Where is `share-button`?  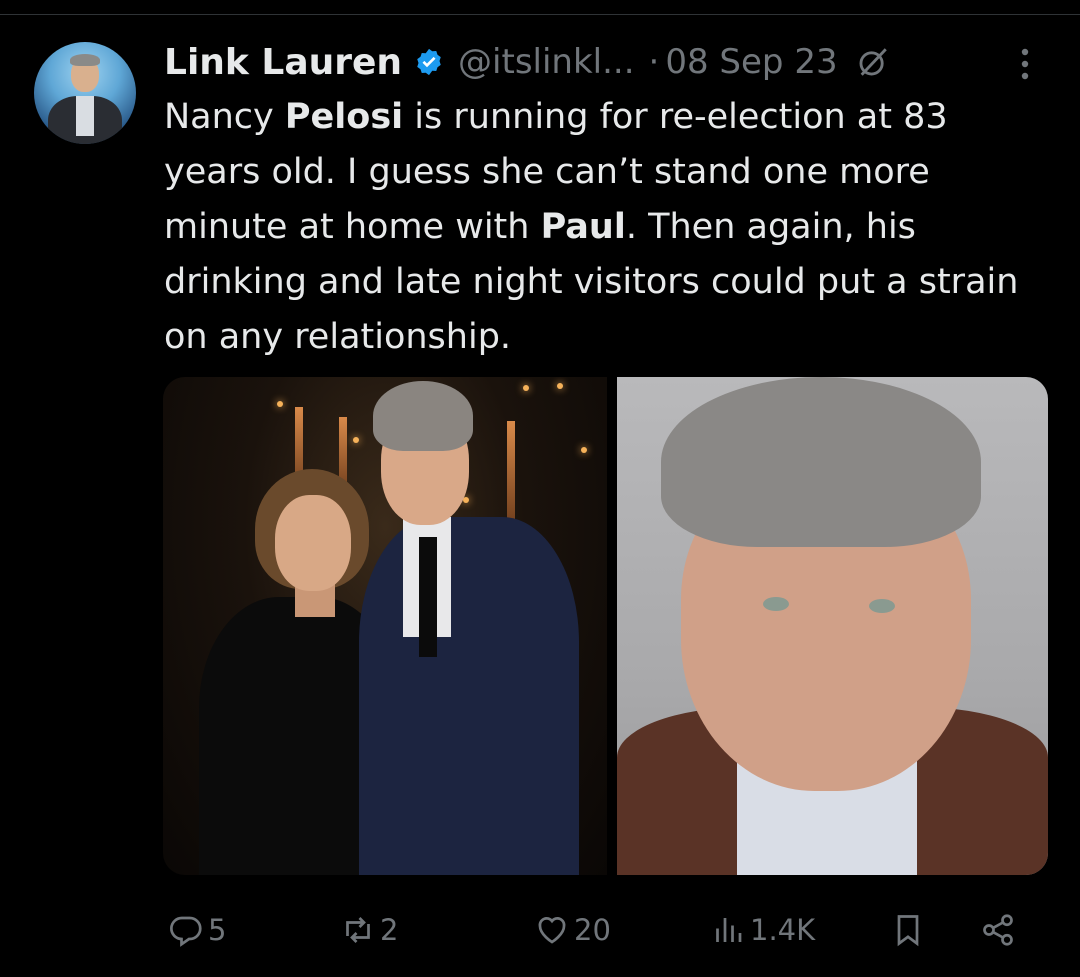 share-button is located at coordinates (998, 930).